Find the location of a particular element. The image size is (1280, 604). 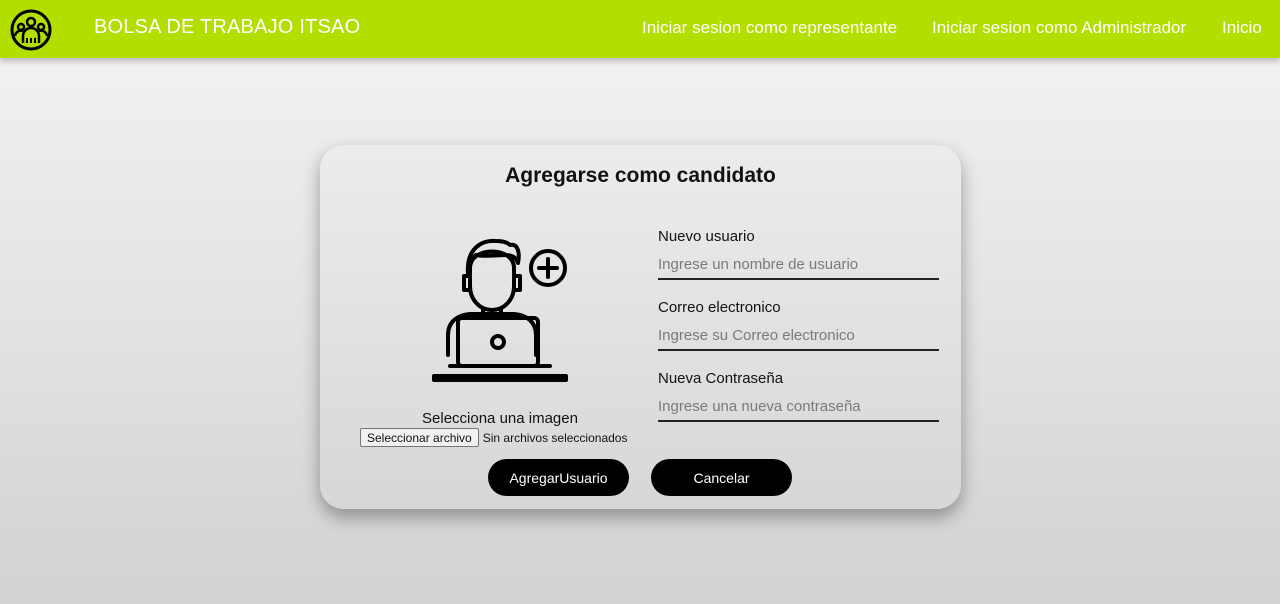

email-label: Correo electronico is located at coordinates (719, 307).